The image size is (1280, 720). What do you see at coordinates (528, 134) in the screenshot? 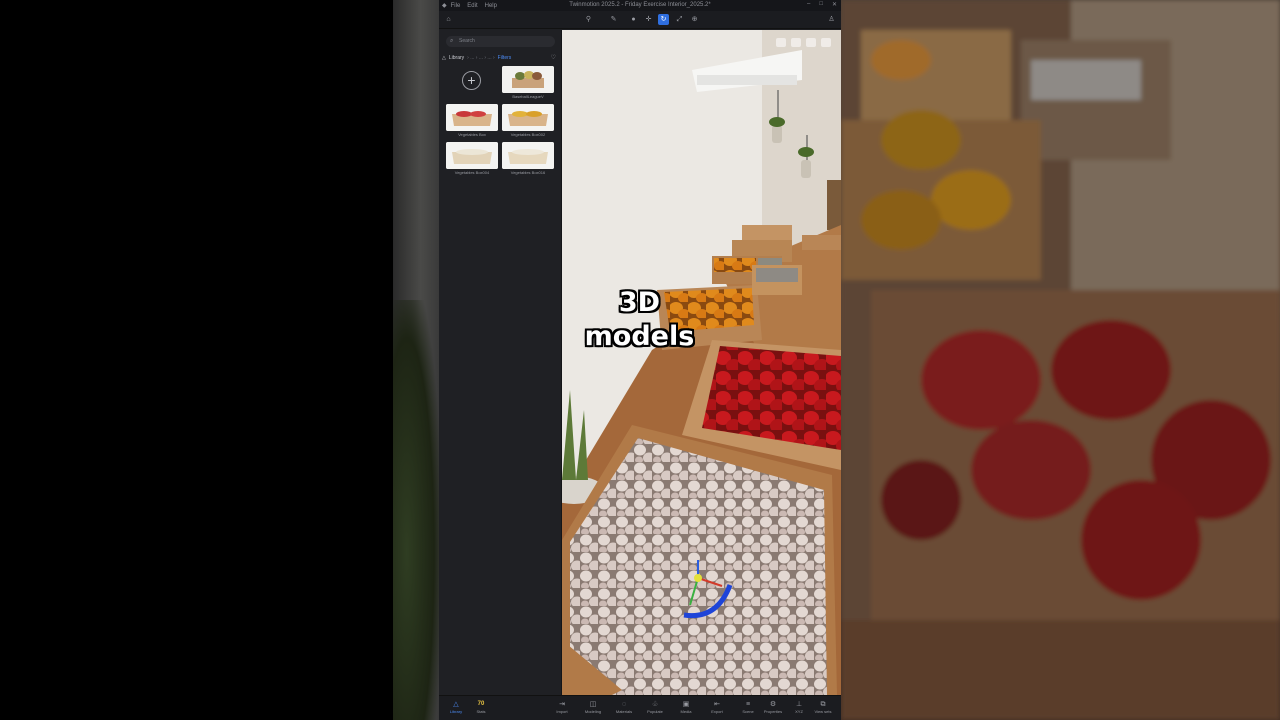
I see `library-item-label: Vegetables Box002` at bounding box center [528, 134].